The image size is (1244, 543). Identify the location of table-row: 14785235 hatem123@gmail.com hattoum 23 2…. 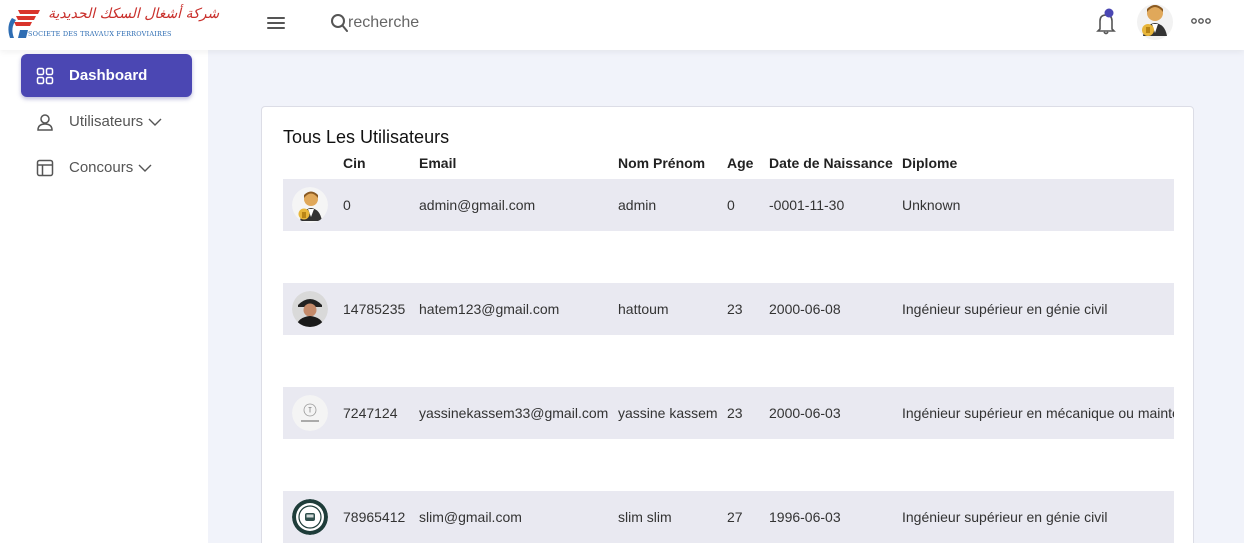
(728, 309).